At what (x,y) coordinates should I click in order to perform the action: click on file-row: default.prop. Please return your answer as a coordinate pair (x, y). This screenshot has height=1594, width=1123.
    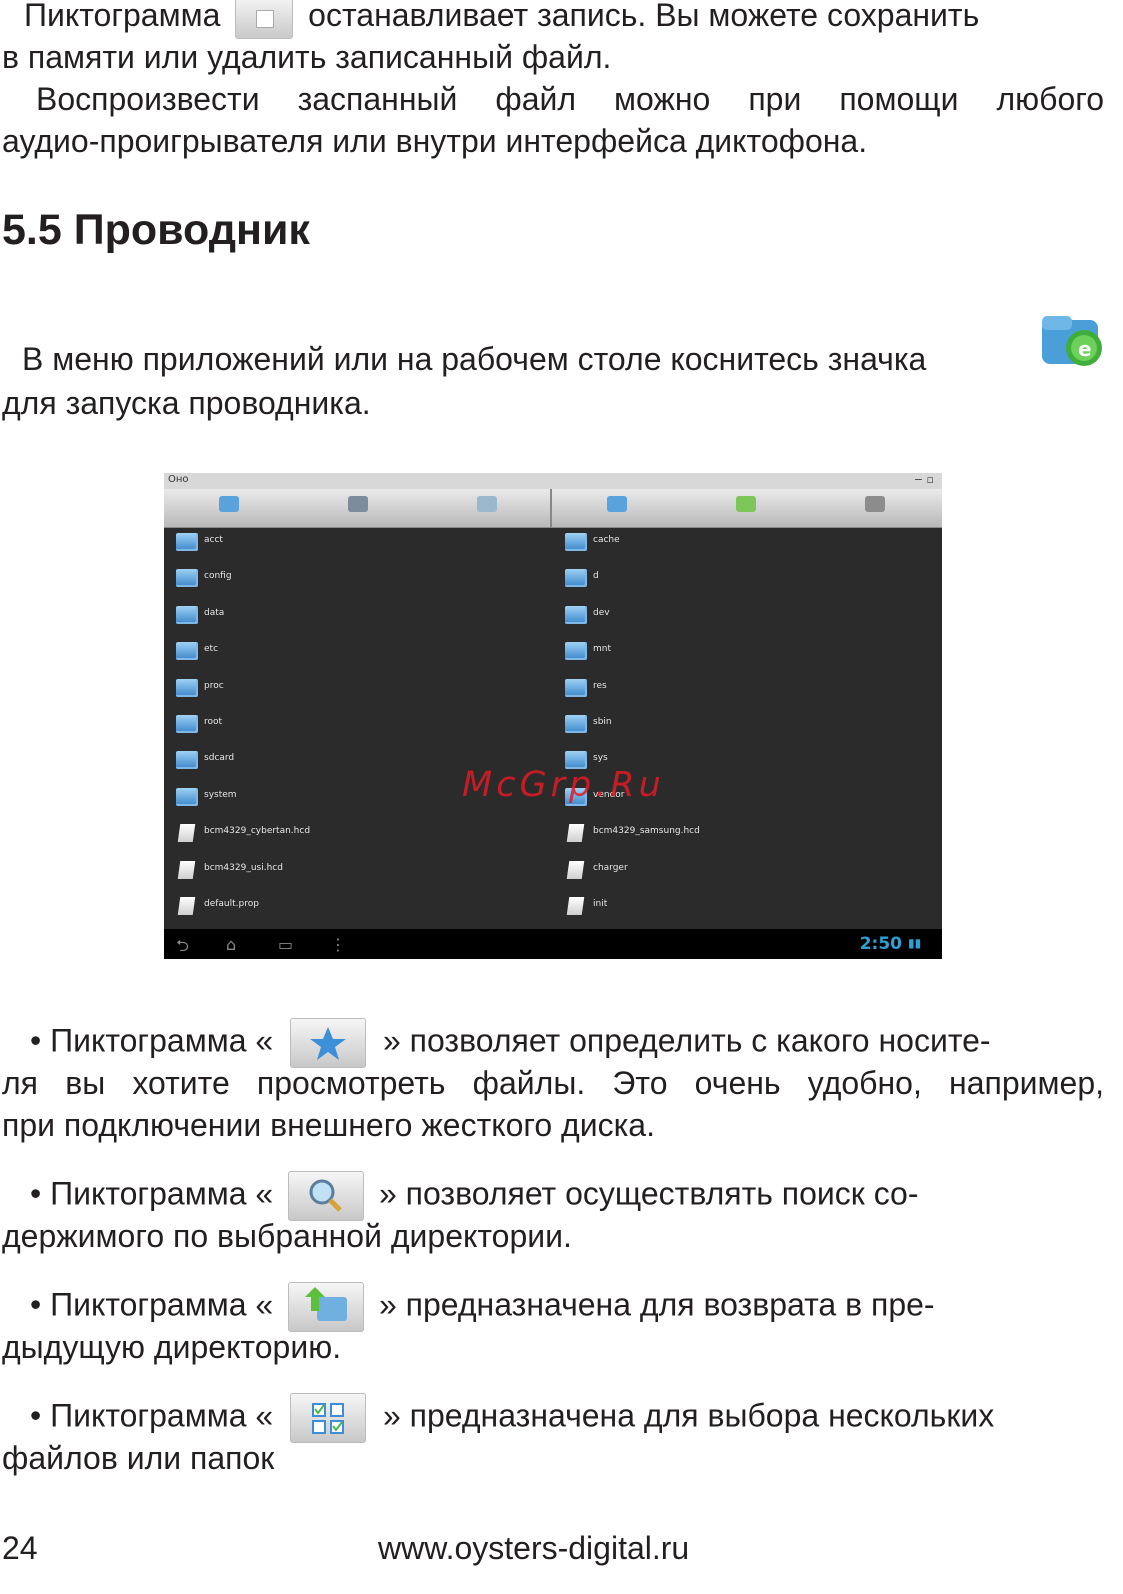
    Looking at the image, I should click on (358, 909).